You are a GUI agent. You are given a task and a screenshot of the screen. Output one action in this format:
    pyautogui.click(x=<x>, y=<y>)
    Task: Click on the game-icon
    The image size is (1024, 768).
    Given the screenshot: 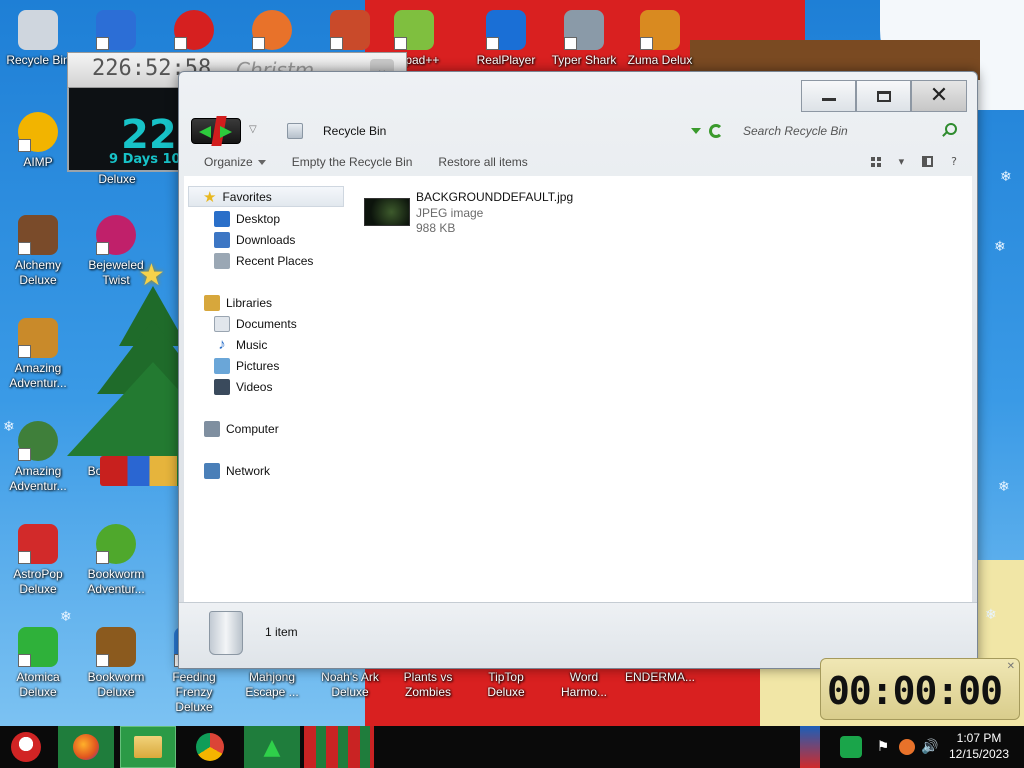 What is the action you would take?
    pyautogui.click(x=116, y=30)
    